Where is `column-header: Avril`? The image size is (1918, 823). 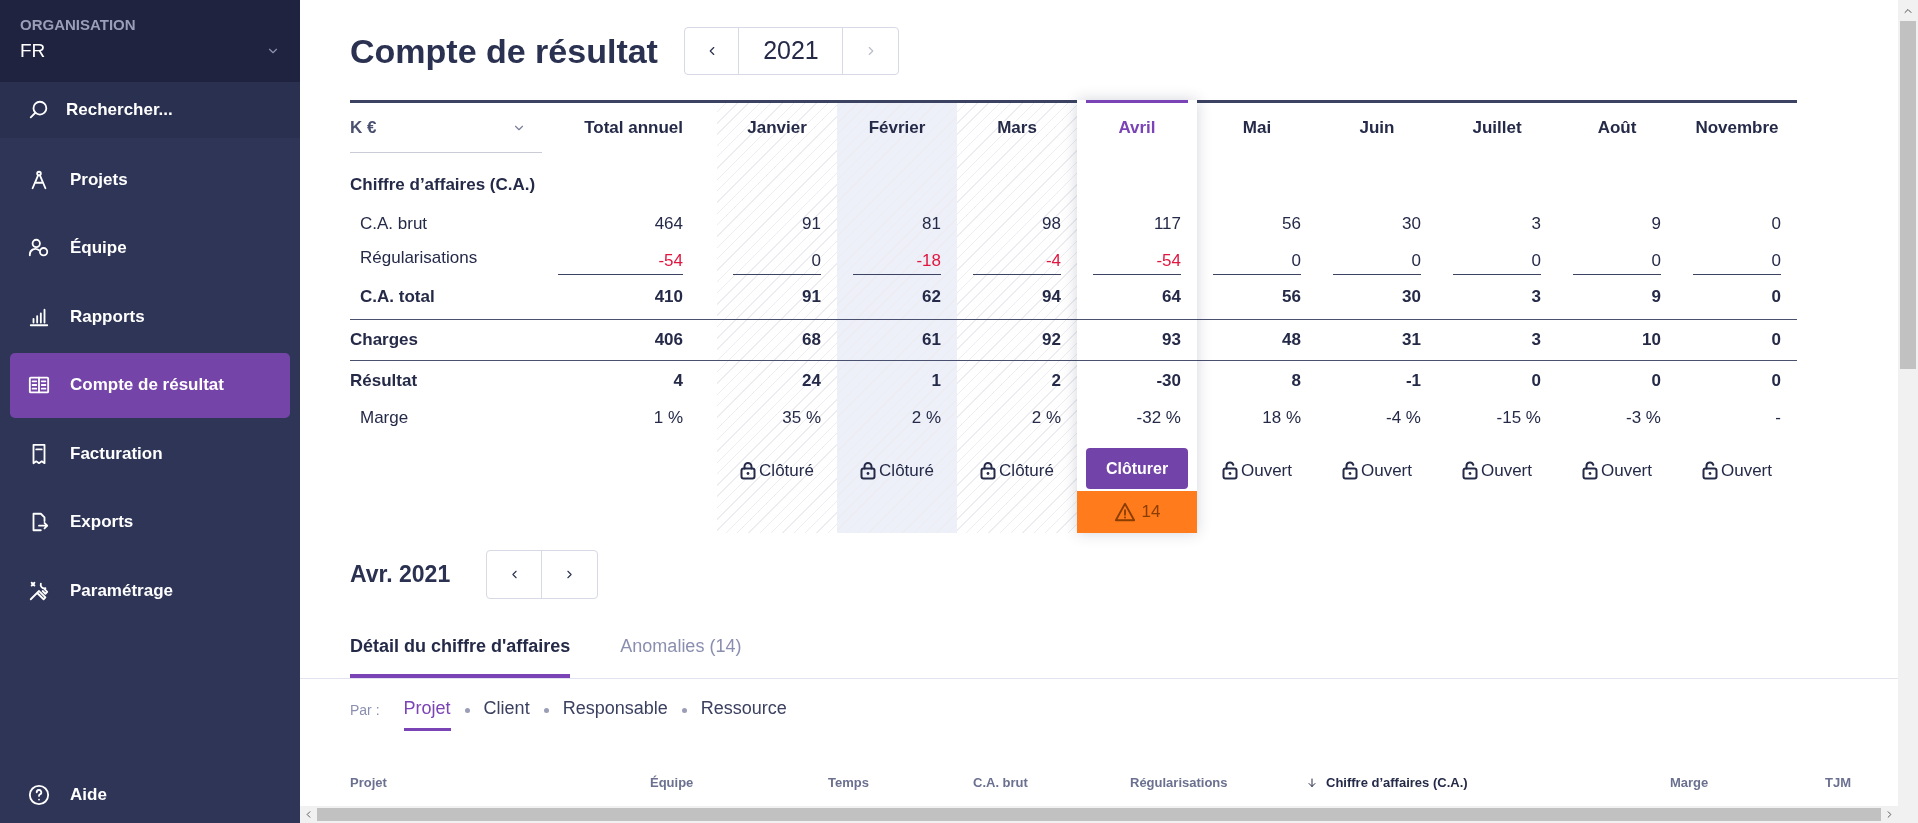 column-header: Avril is located at coordinates (1137, 128).